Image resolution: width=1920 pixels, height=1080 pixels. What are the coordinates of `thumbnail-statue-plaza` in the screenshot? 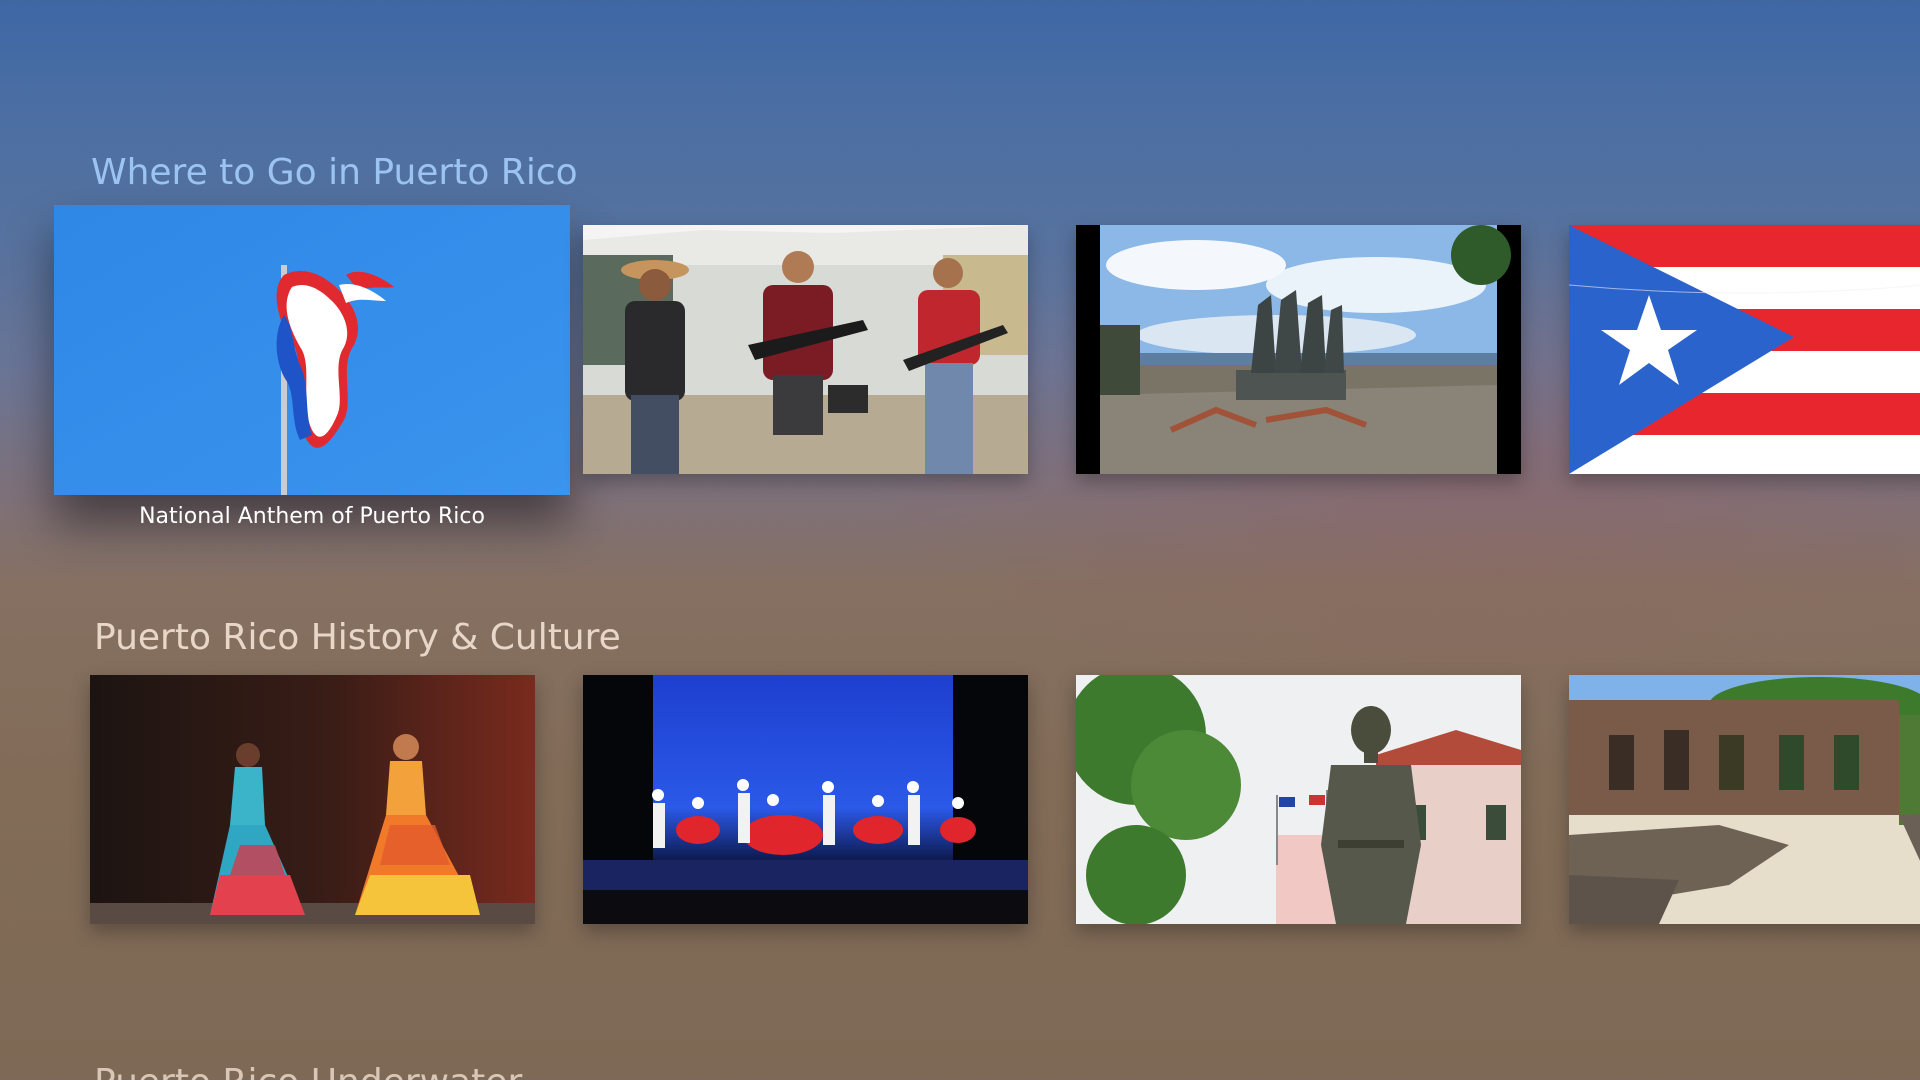 It's located at (1298, 349).